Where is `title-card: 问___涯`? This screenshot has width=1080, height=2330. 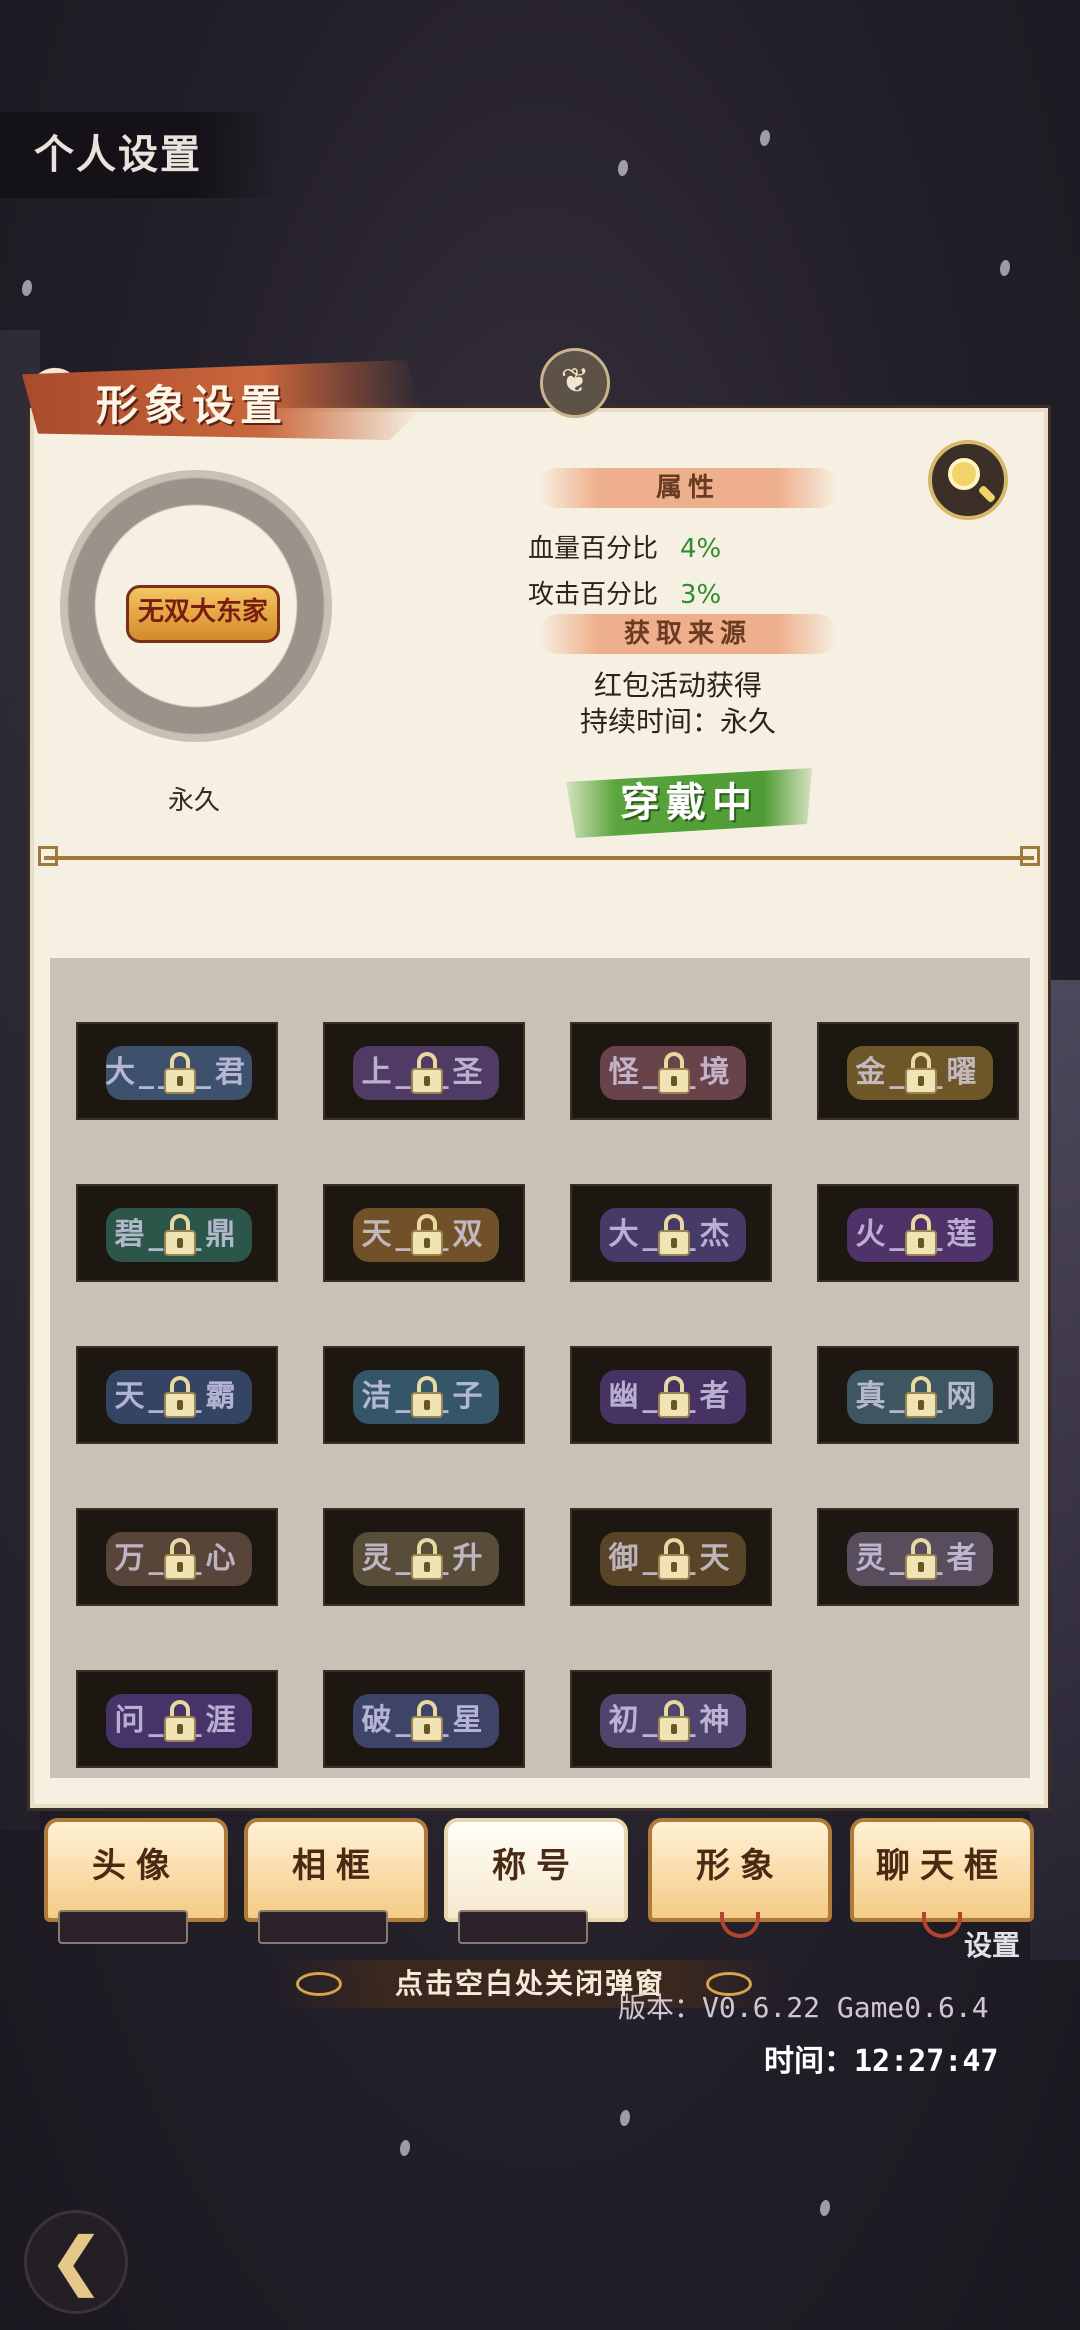 title-card: 问___涯 is located at coordinates (177, 1719).